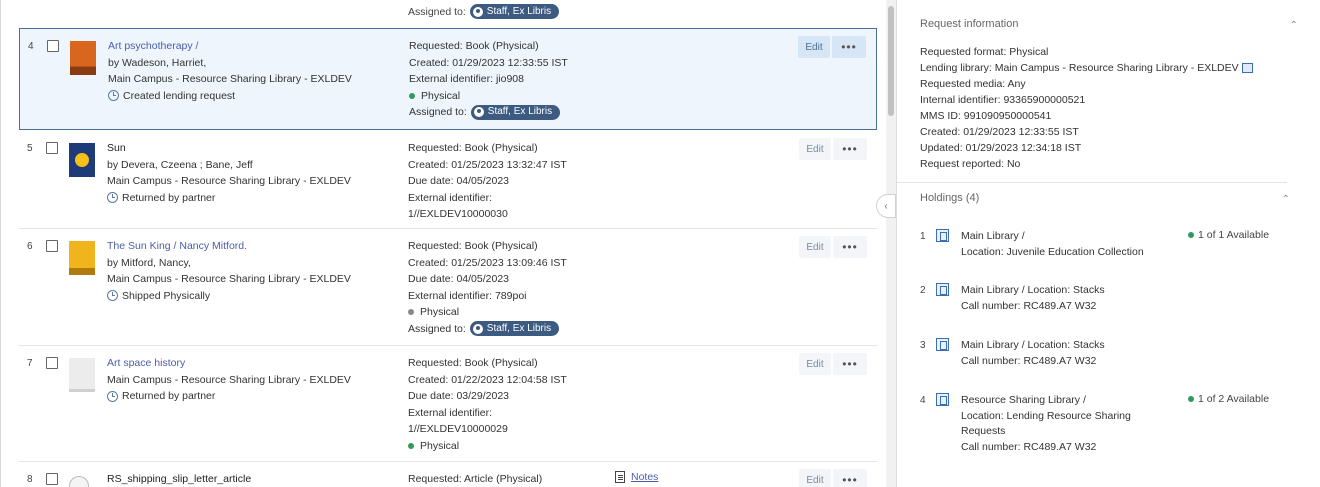 Image resolution: width=1320 pixels, height=487 pixels. What do you see at coordinates (923, 236) in the screenshot?
I see `holding-number: 1` at bounding box center [923, 236].